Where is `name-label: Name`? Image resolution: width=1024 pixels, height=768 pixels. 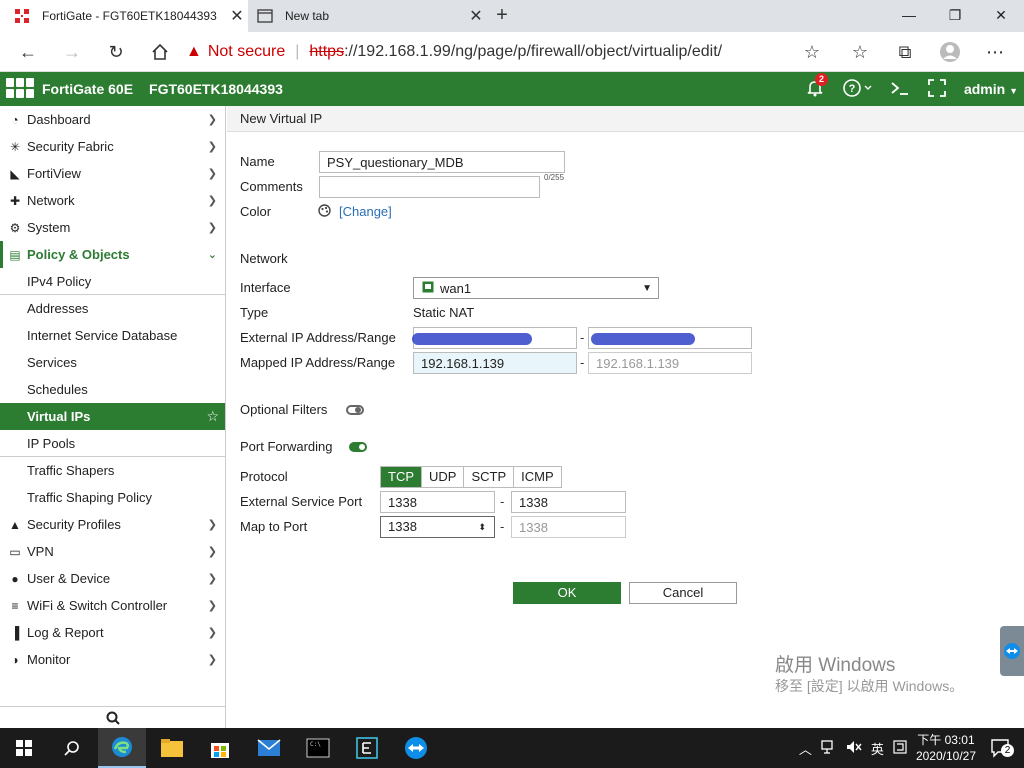 name-label: Name is located at coordinates (257, 161).